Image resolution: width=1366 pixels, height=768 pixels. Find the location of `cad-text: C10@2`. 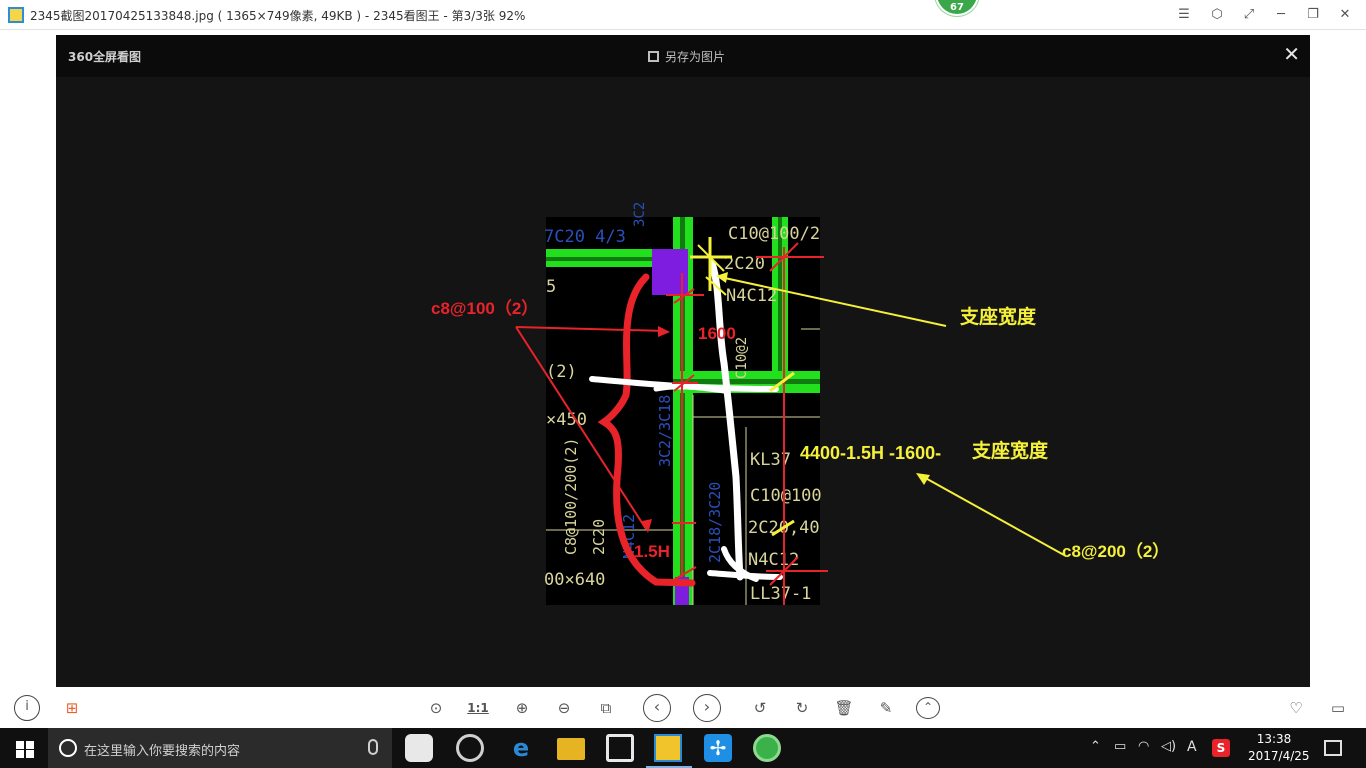

cad-text: C10@2 is located at coordinates (742, 358).